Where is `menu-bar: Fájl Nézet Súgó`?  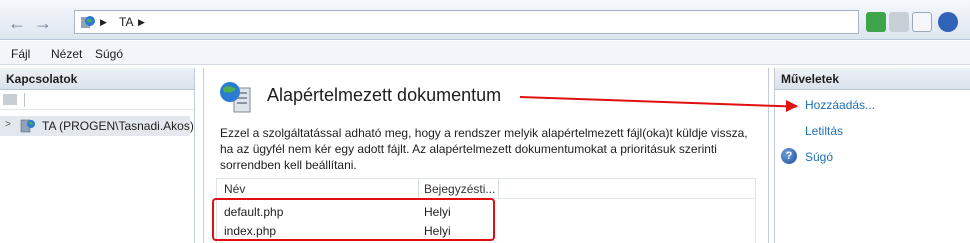 menu-bar: Fájl Nézet Súgó is located at coordinates (485, 53).